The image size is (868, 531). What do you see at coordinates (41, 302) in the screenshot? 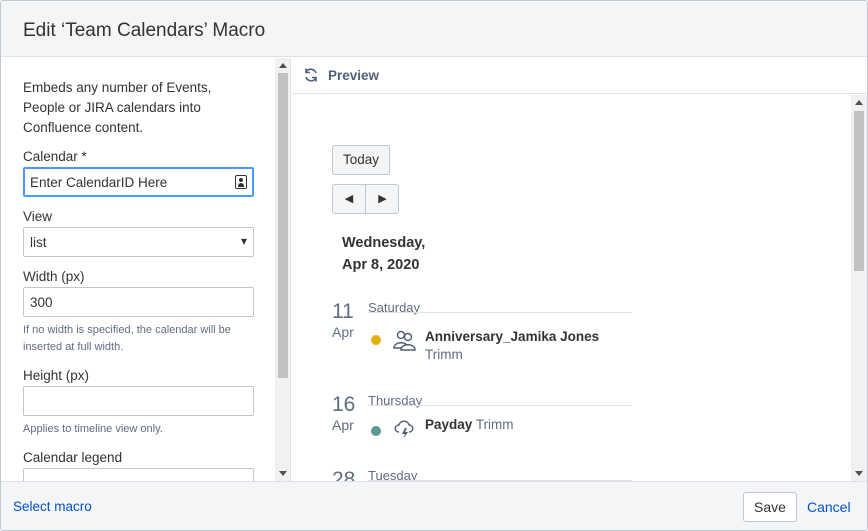
I see `width-value: 300` at bounding box center [41, 302].